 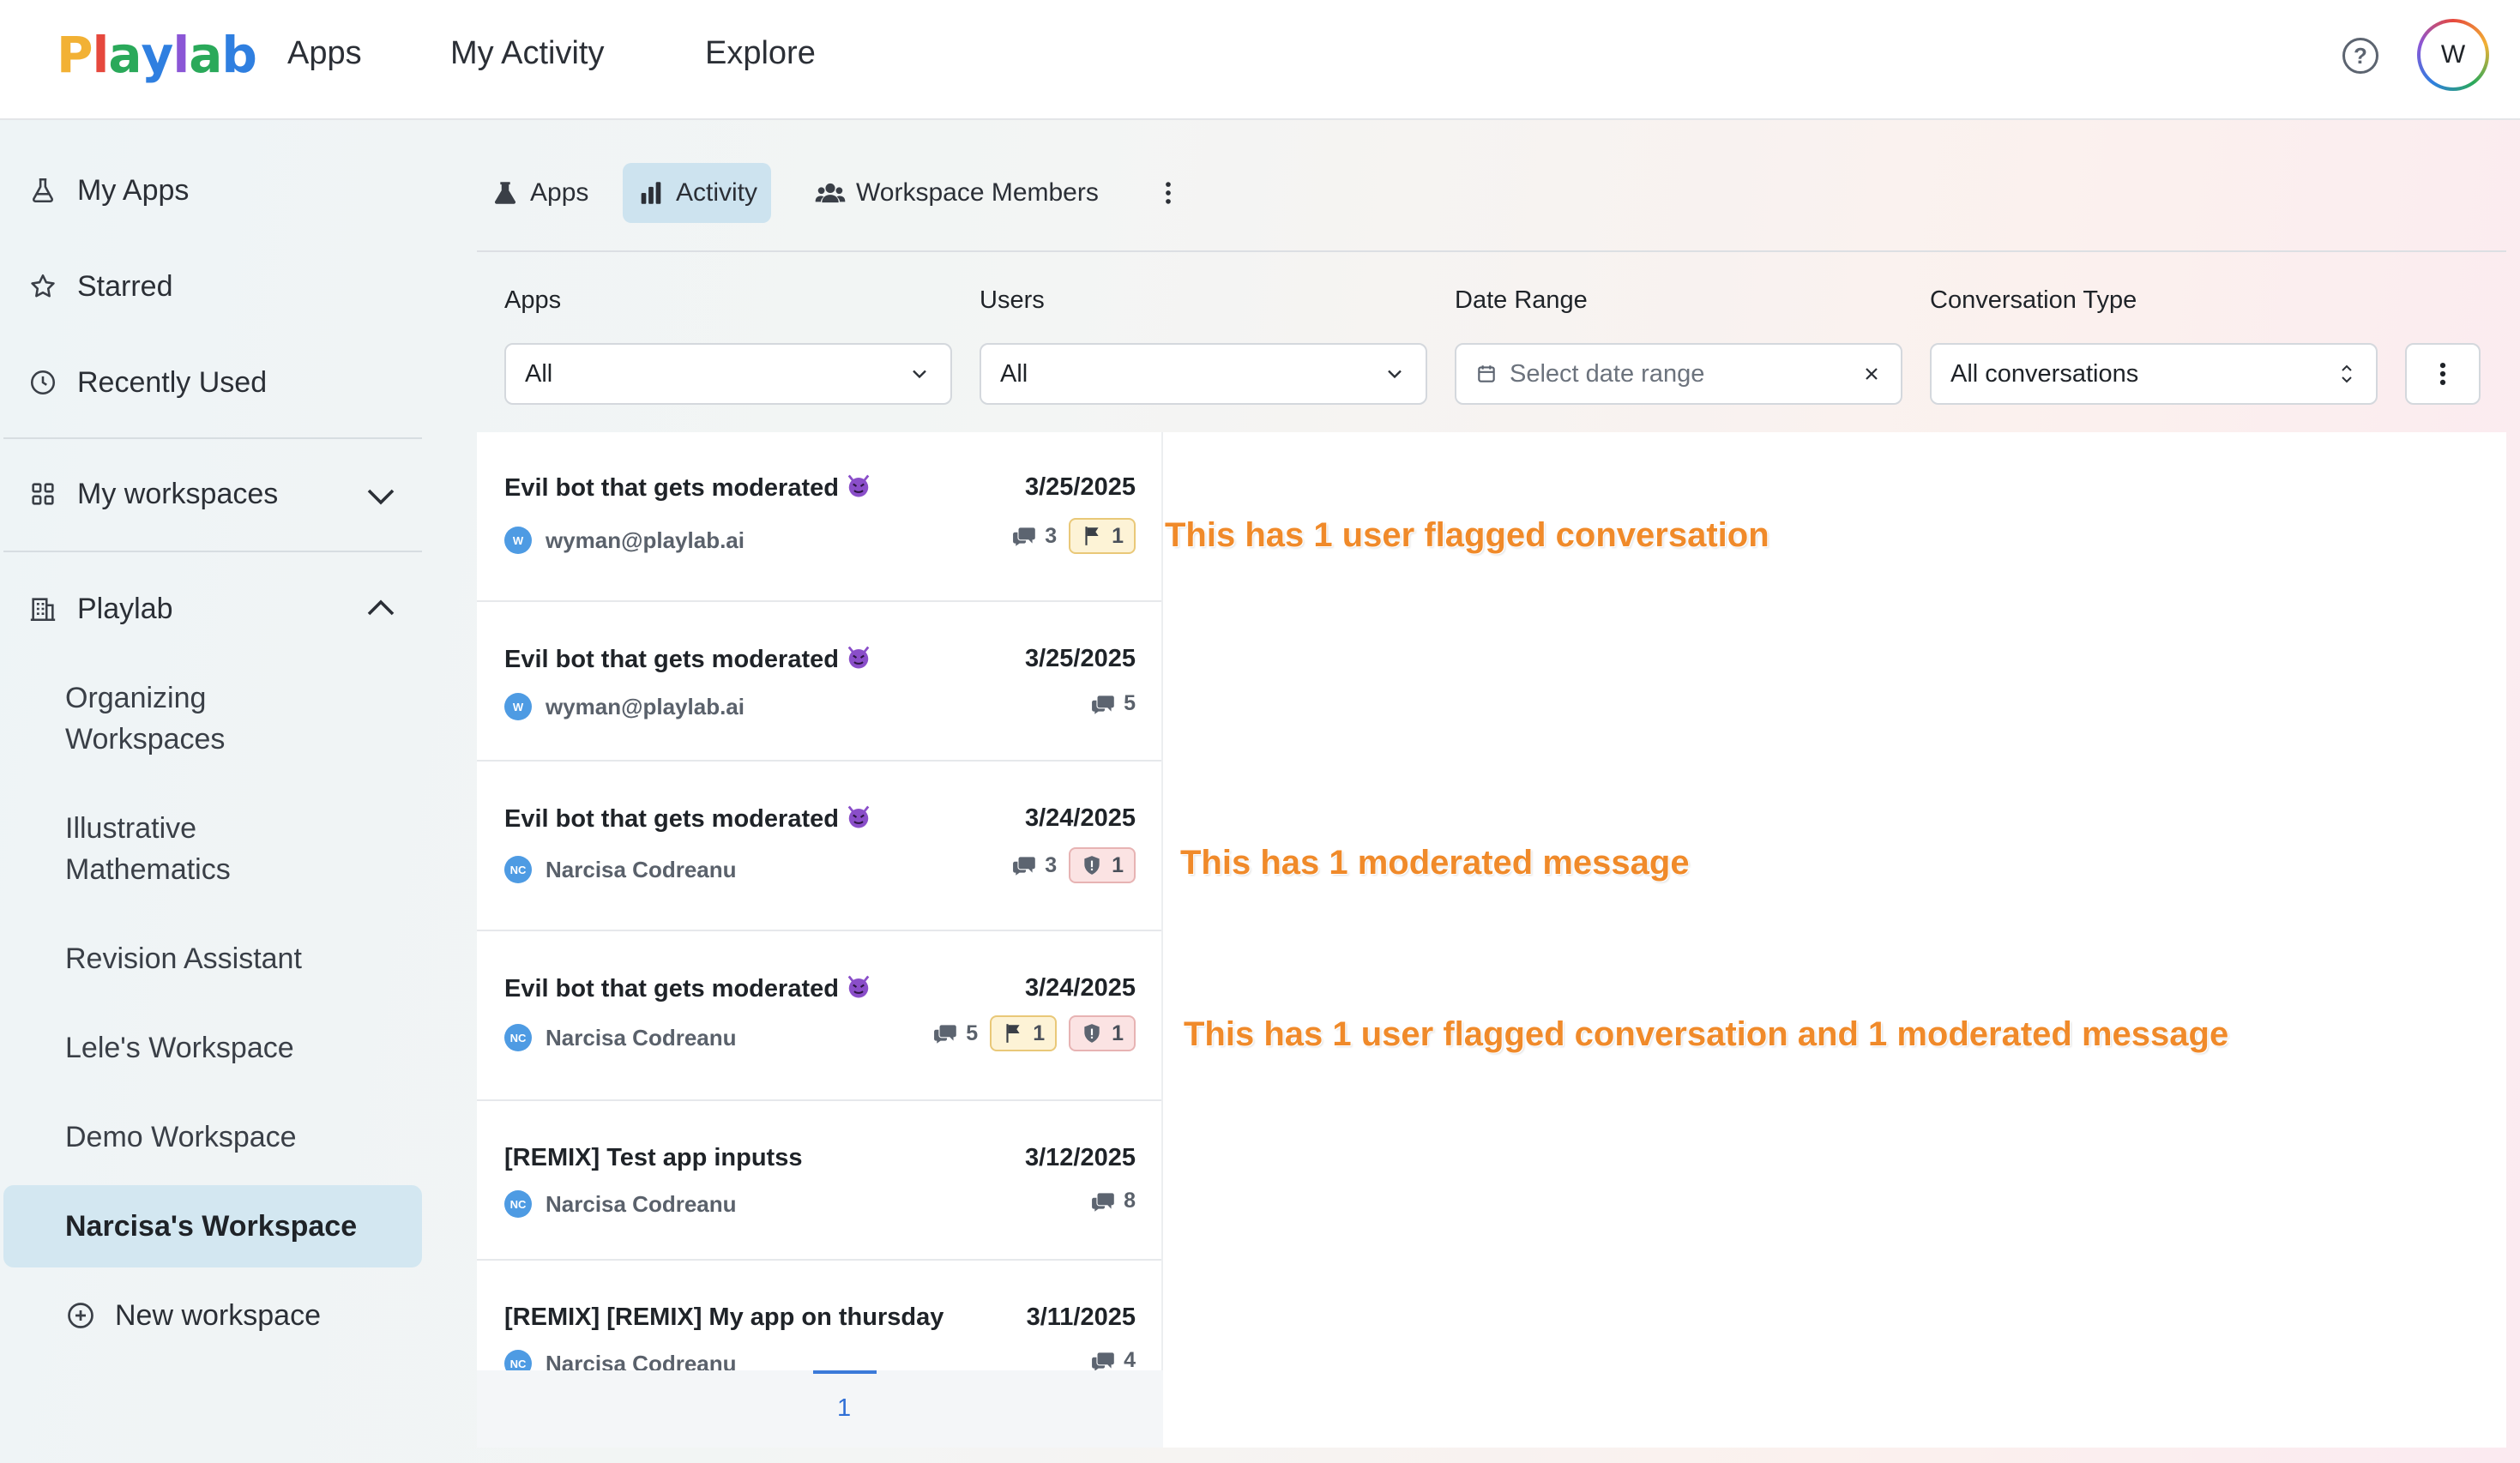 What do you see at coordinates (1486, 374) in the screenshot?
I see `calendar-icon` at bounding box center [1486, 374].